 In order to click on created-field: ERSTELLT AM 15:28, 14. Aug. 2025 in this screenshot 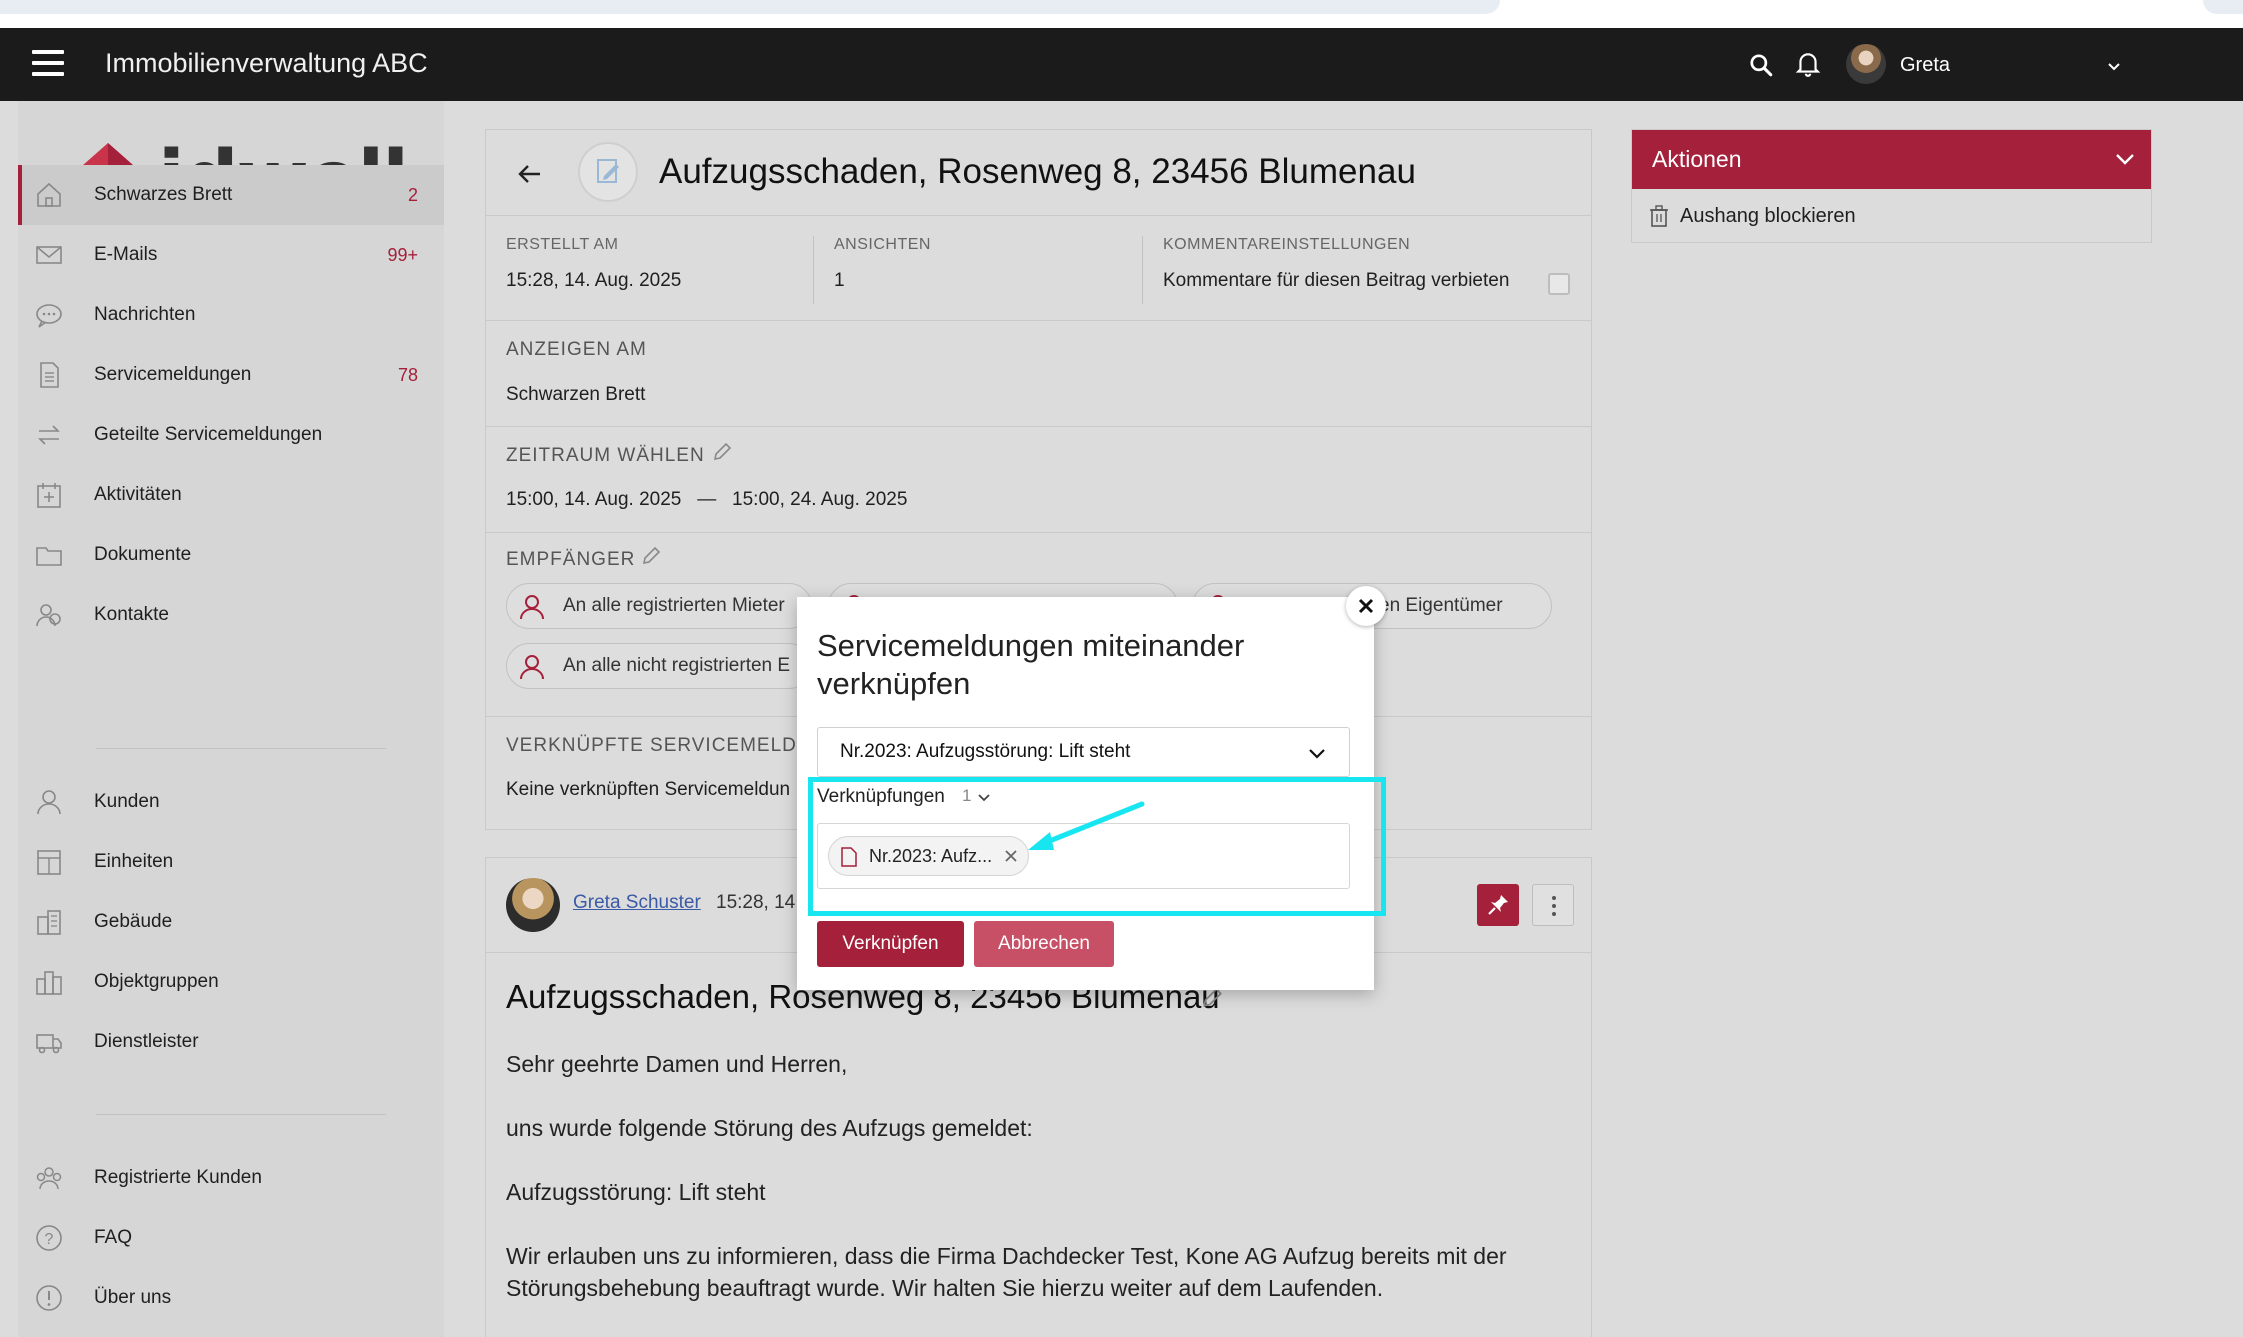, I will do `click(593, 264)`.